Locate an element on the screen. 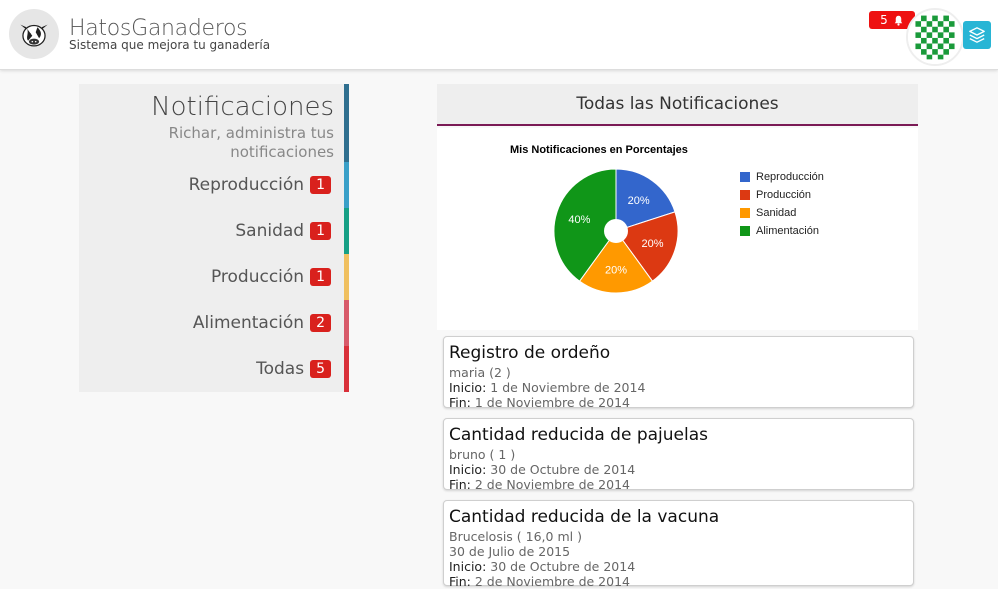 The height and width of the screenshot is (589, 998). count-badge: 2 is located at coordinates (320, 323).